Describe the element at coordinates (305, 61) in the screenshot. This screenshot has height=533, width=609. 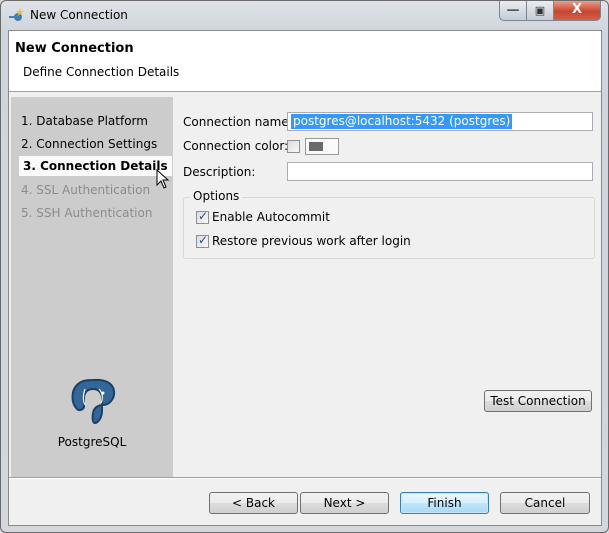
I see `wizard-header: New Connection Define Connection Details` at that location.